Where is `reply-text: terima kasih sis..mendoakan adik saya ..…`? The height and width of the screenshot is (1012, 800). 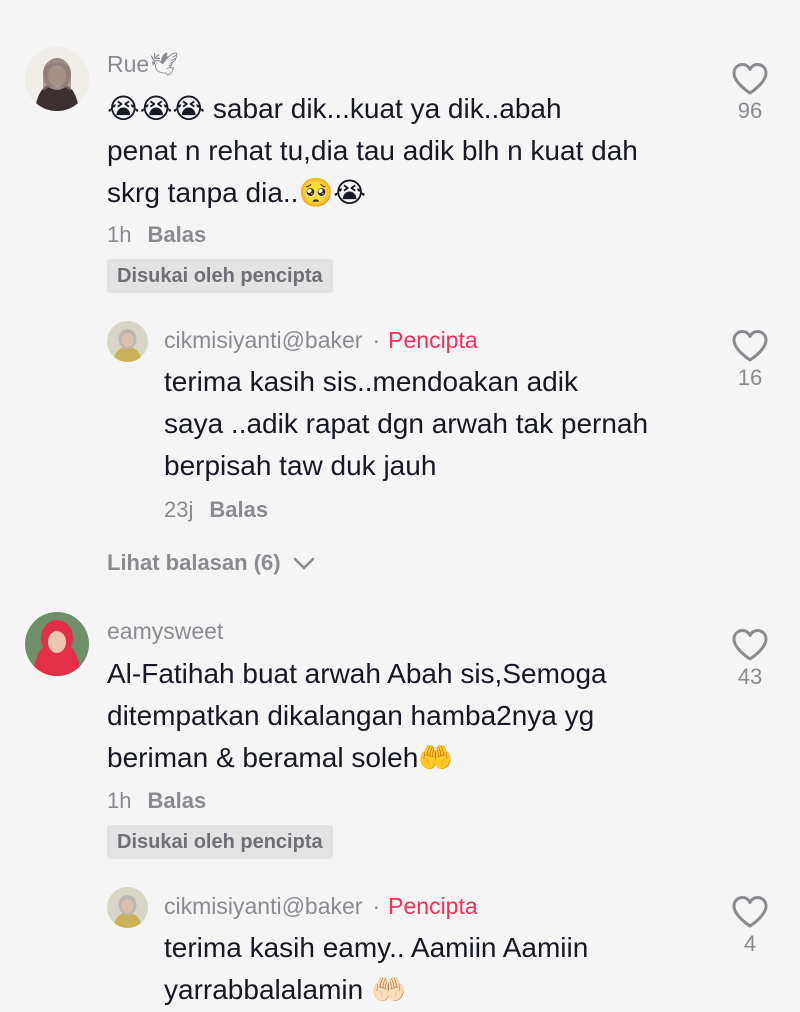
reply-text: terima kasih sis..mendoakan adik saya ..… is located at coordinates (434, 424).